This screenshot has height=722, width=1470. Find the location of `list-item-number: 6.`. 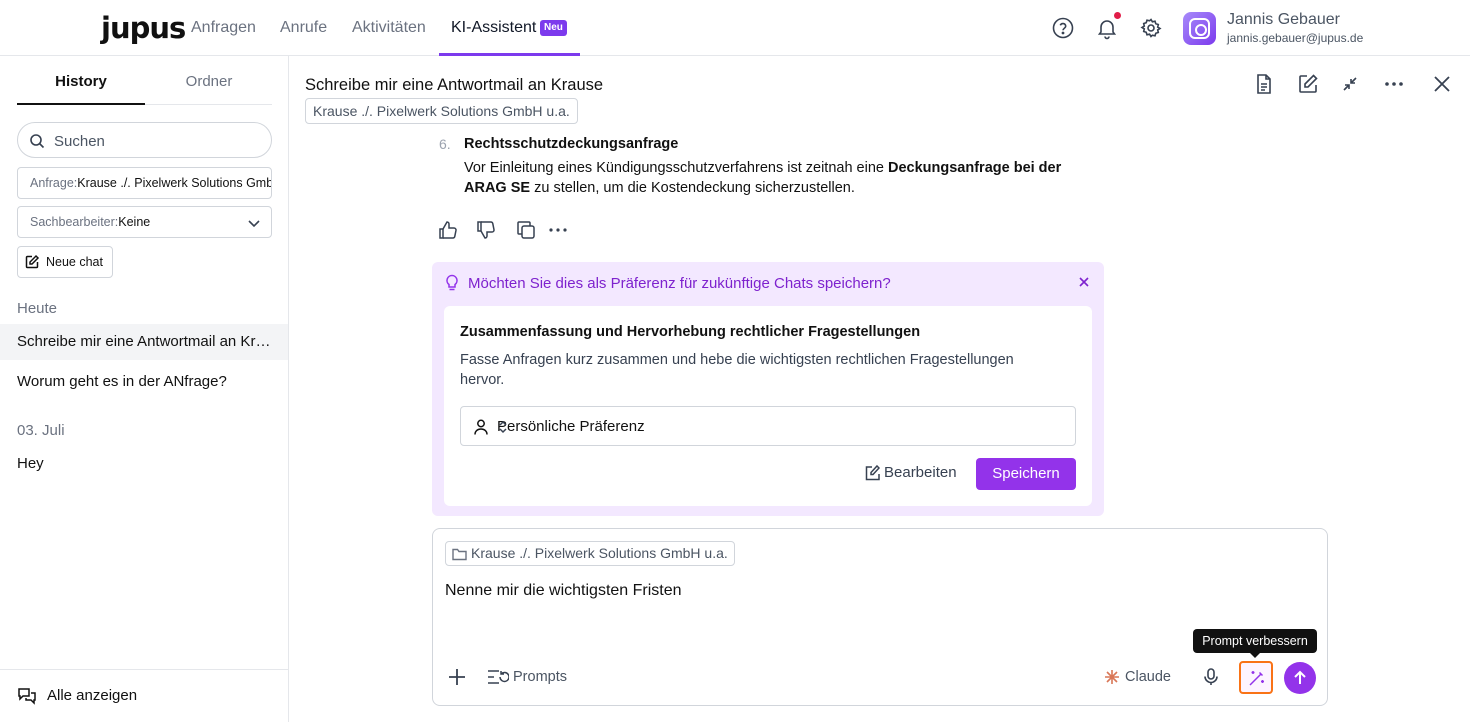

list-item-number: 6. is located at coordinates (445, 144).